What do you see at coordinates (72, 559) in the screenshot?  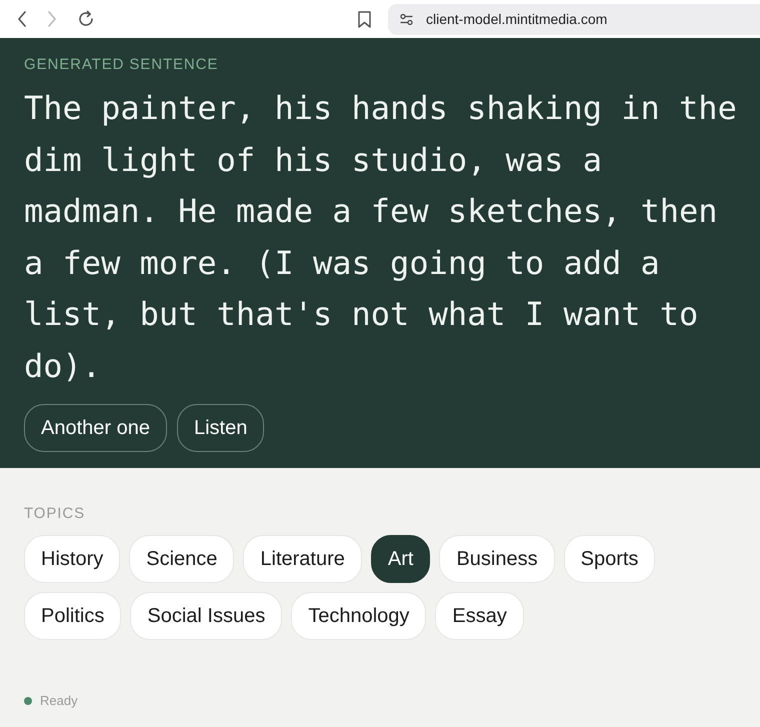 I see `topic-chip: History` at bounding box center [72, 559].